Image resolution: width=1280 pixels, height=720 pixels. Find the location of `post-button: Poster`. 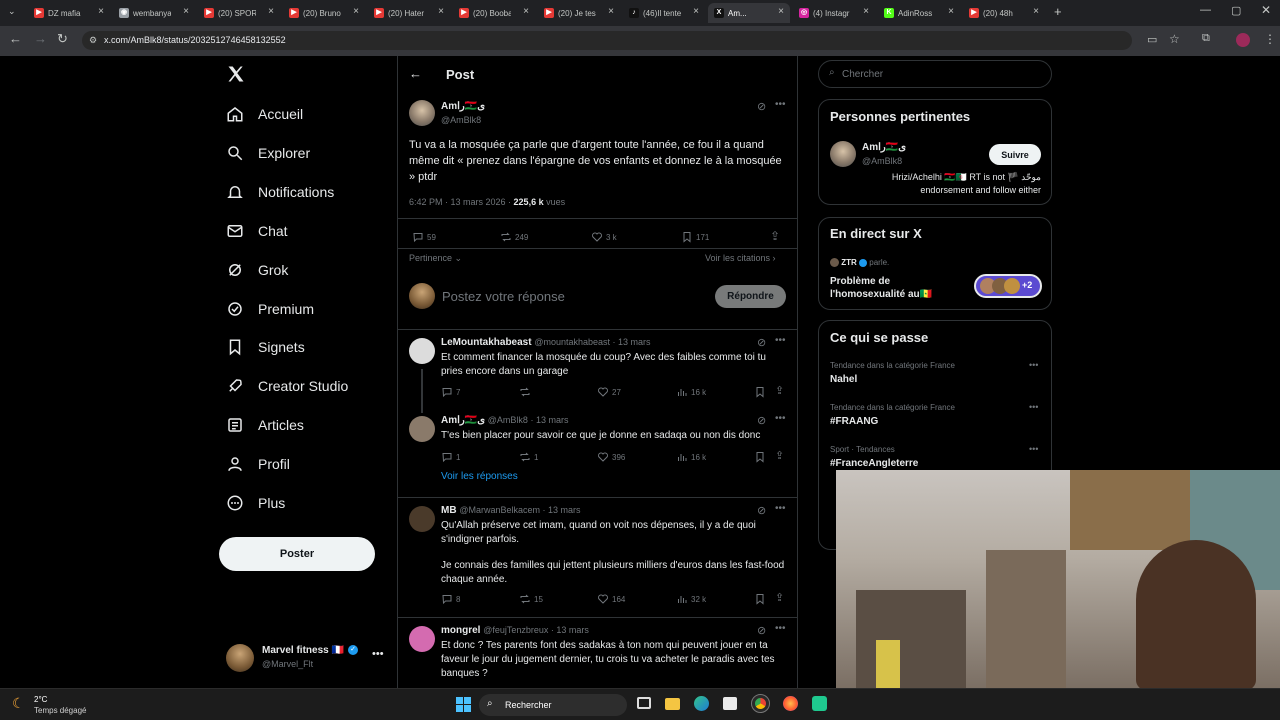

post-button: Poster is located at coordinates (297, 554).